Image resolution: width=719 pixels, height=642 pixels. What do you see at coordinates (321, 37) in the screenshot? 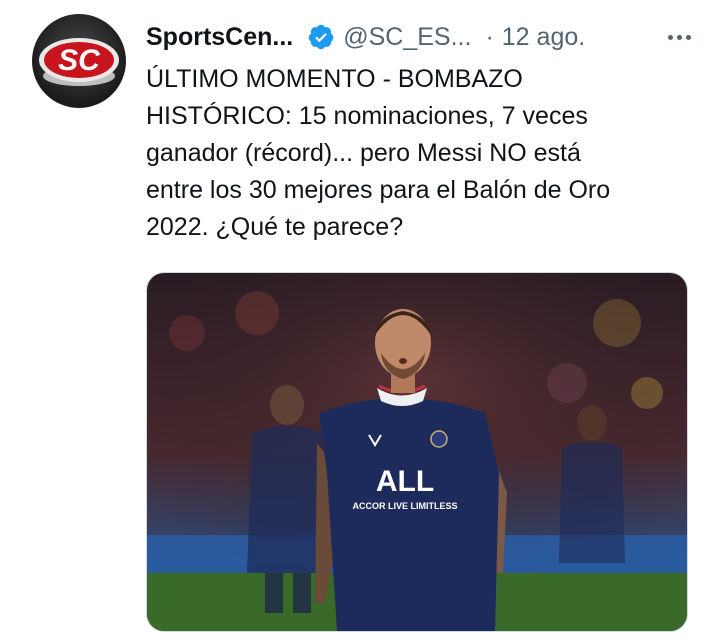
I see `verified-badge-icon` at bounding box center [321, 37].